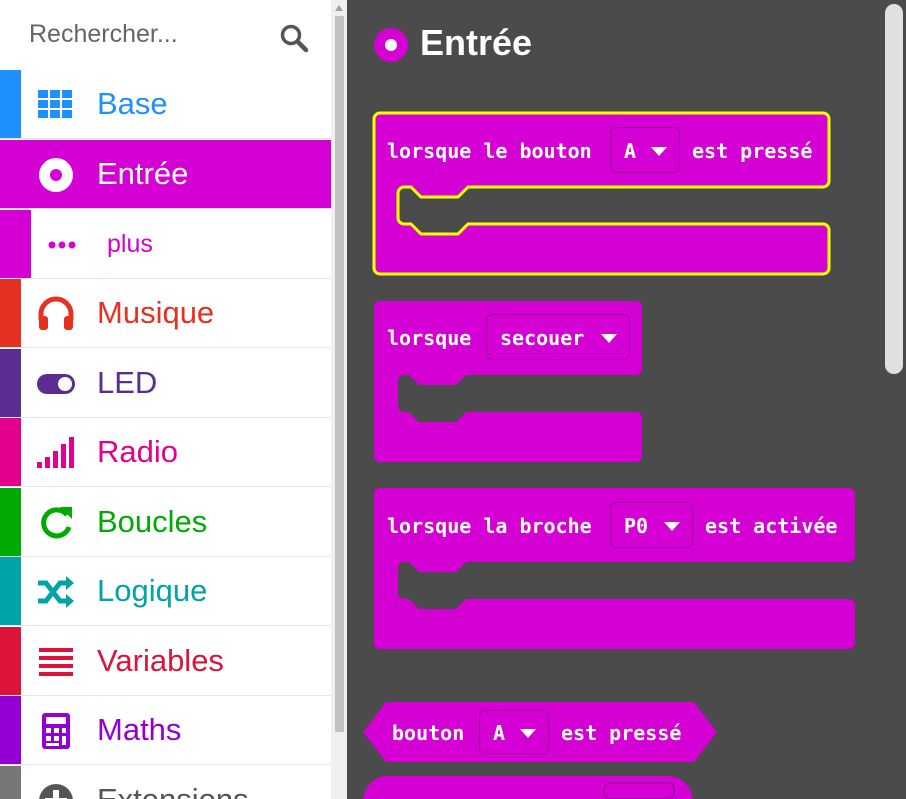 This screenshot has height=799, width=906. I want to click on grid-icon, so click(55, 104).